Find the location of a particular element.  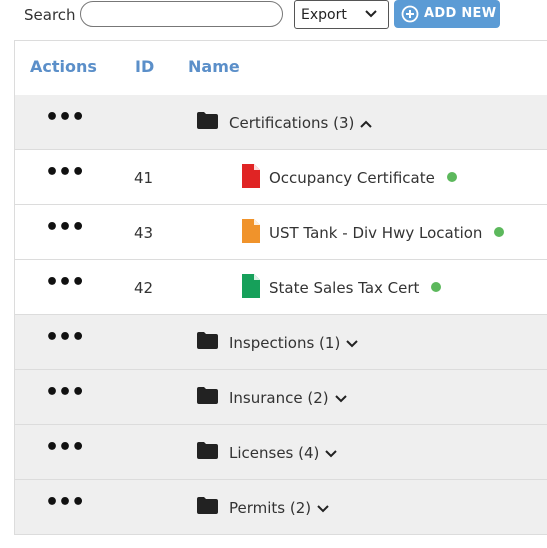

search-input is located at coordinates (181, 14).